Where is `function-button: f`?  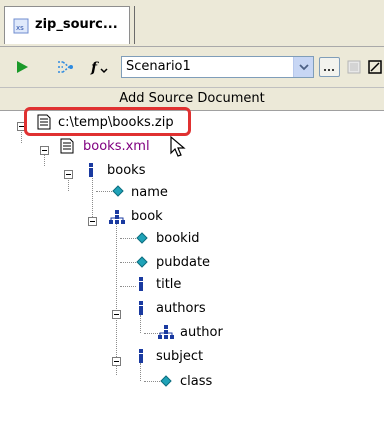 function-button: f is located at coordinates (100, 67).